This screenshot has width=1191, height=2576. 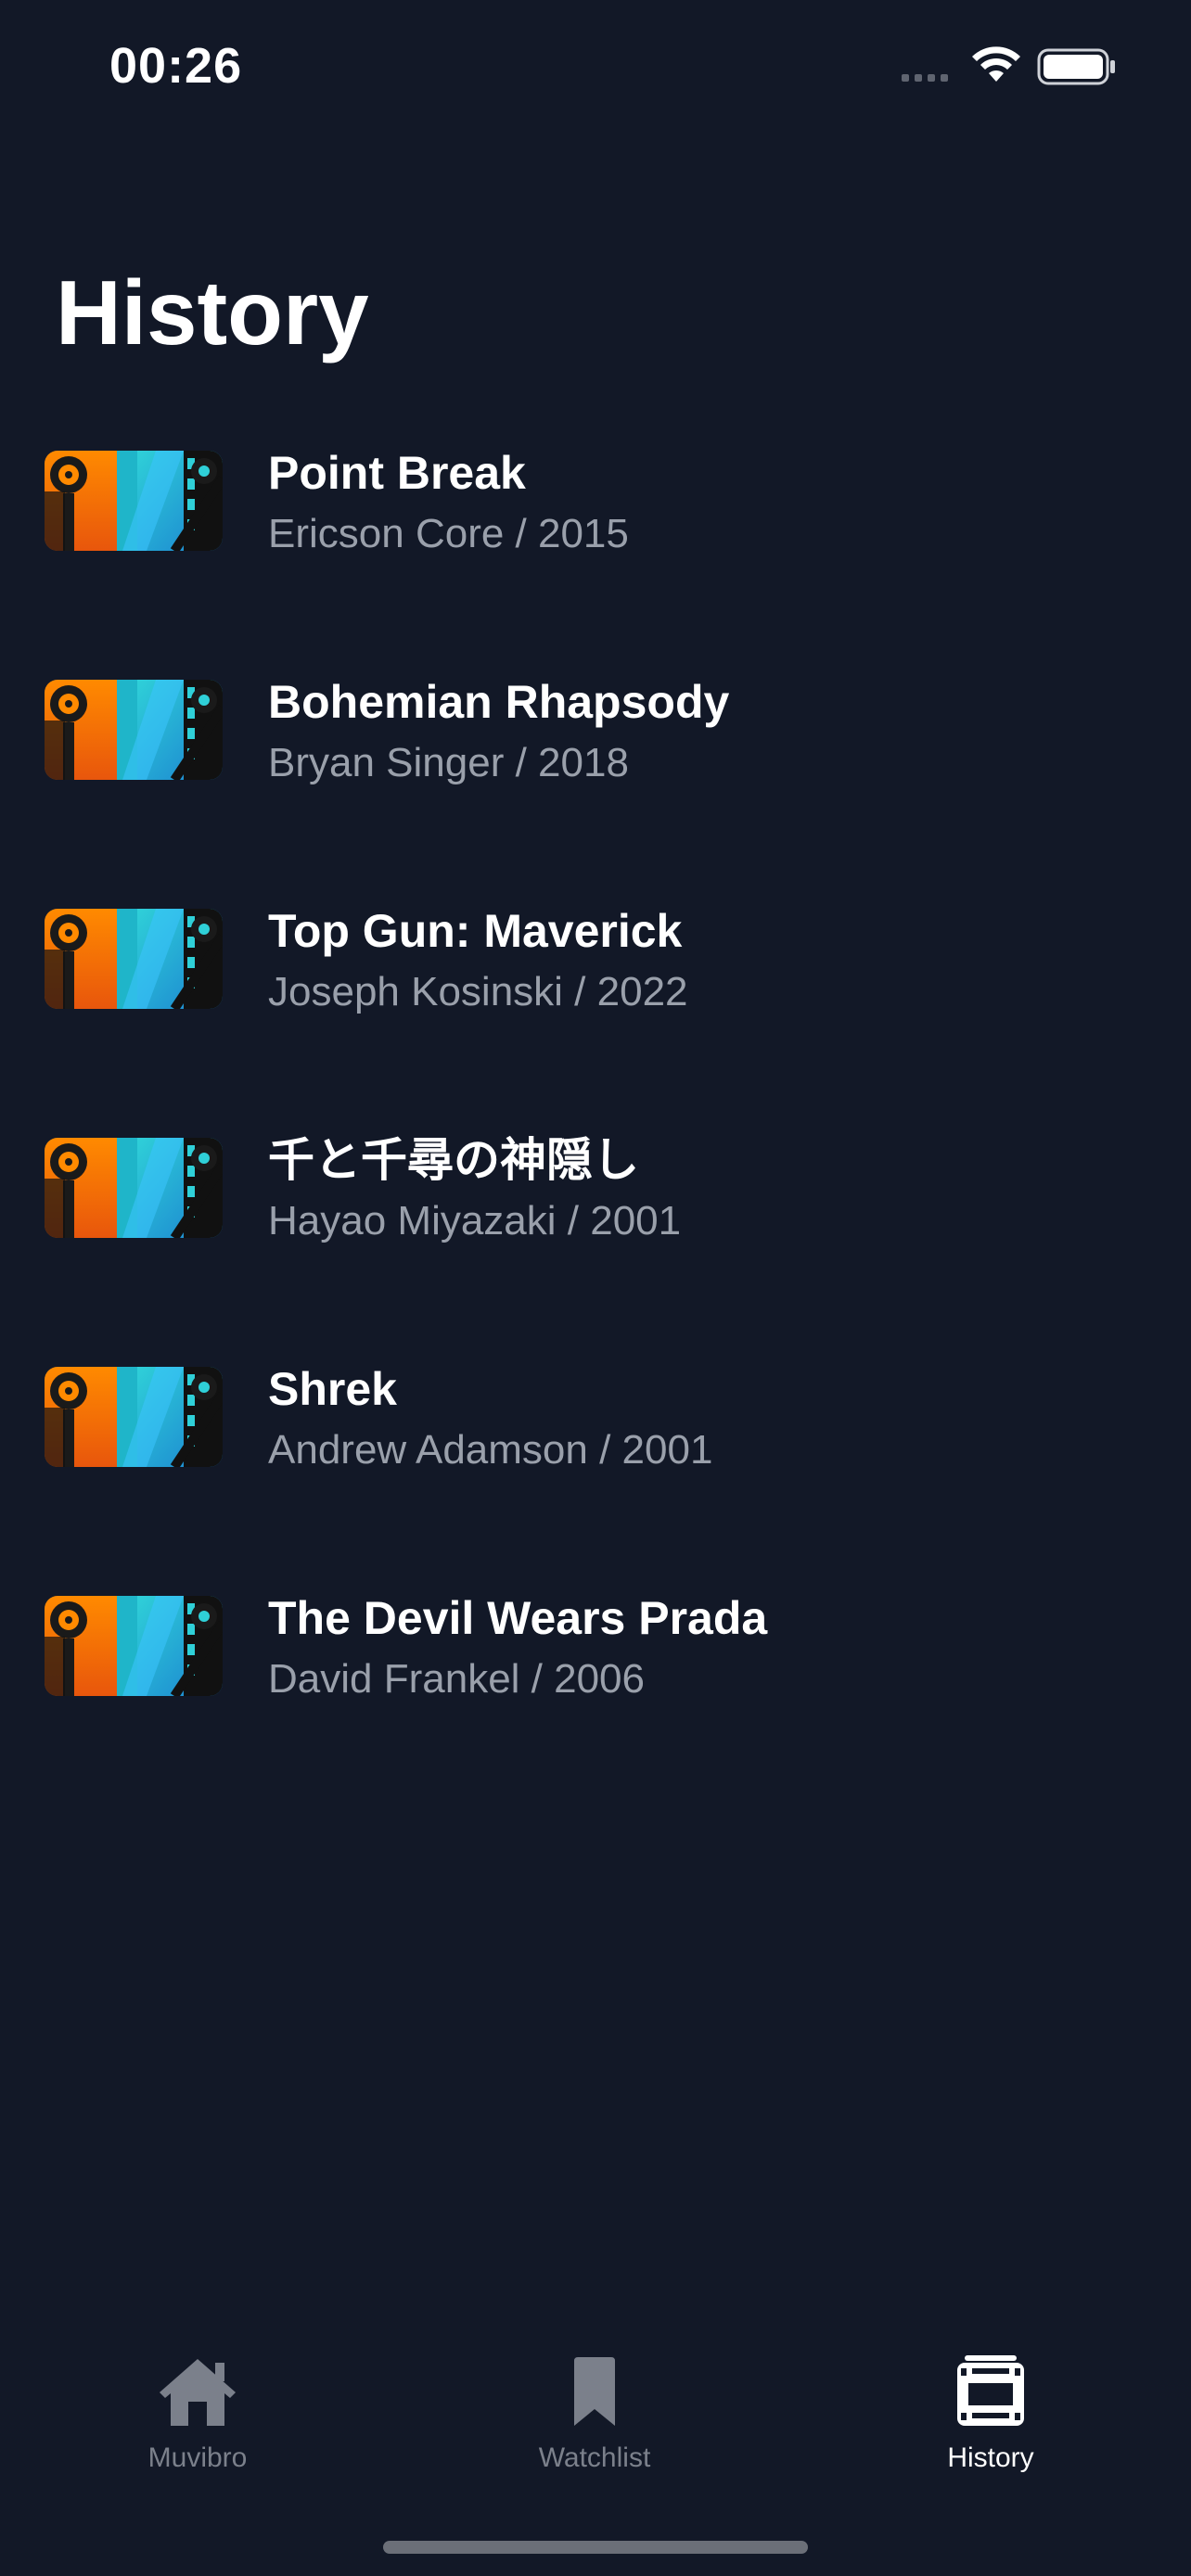 What do you see at coordinates (594, 2392) in the screenshot?
I see `bookmark-icon` at bounding box center [594, 2392].